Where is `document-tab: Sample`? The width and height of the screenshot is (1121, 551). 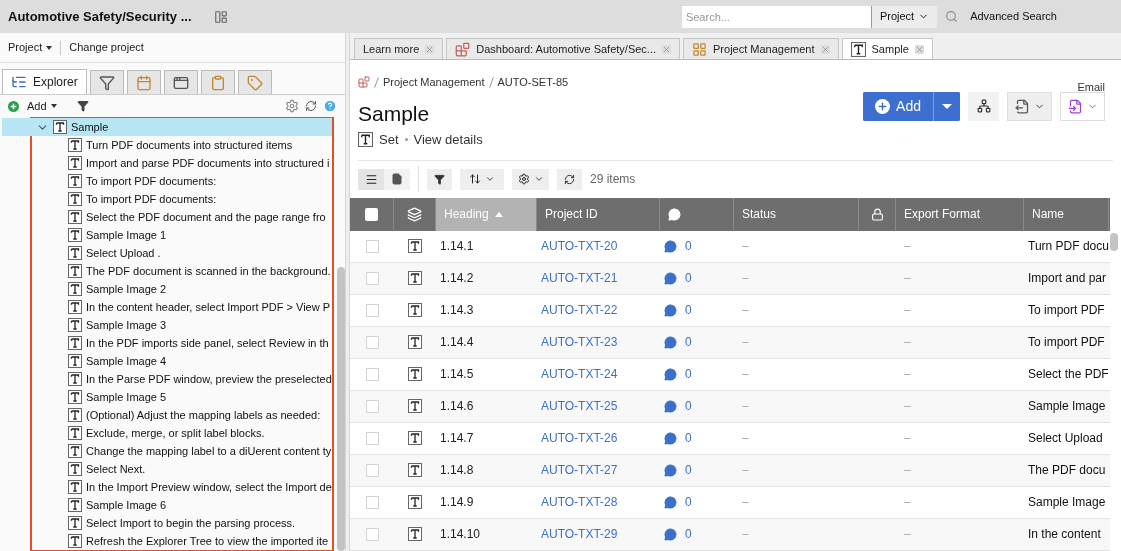
document-tab: Sample is located at coordinates (887, 48).